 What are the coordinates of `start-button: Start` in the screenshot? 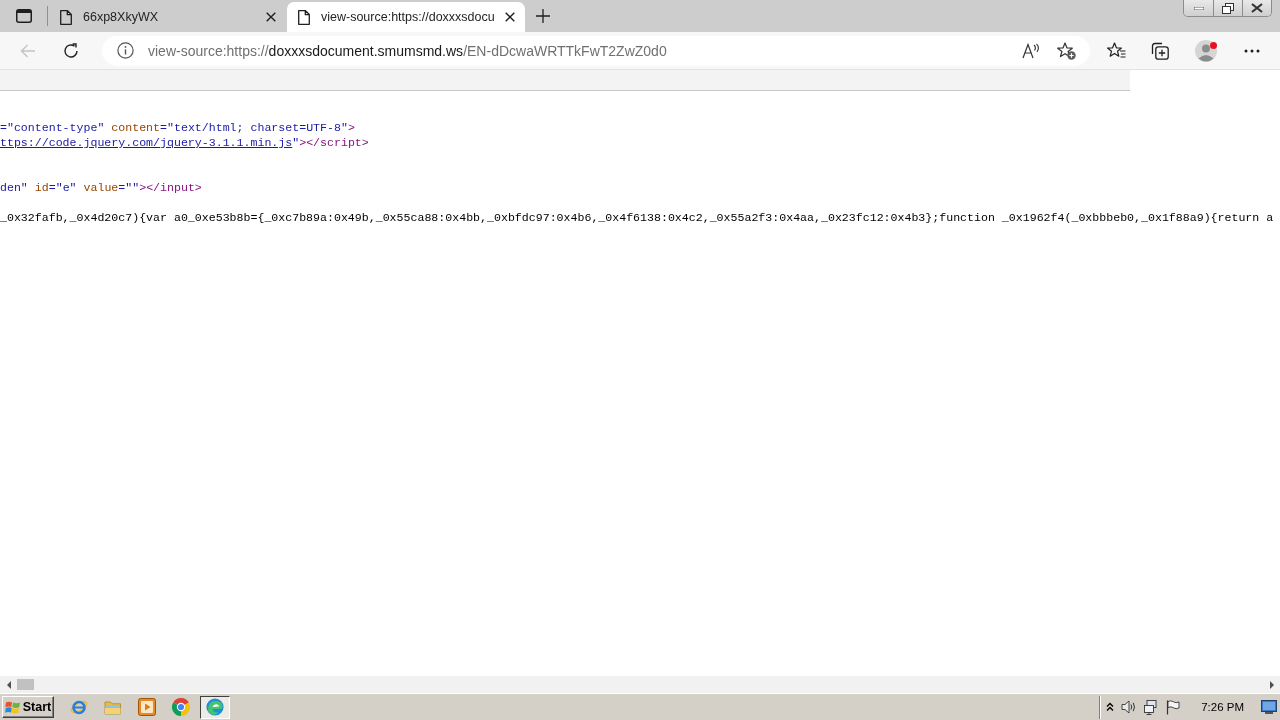 It's located at (28, 707).